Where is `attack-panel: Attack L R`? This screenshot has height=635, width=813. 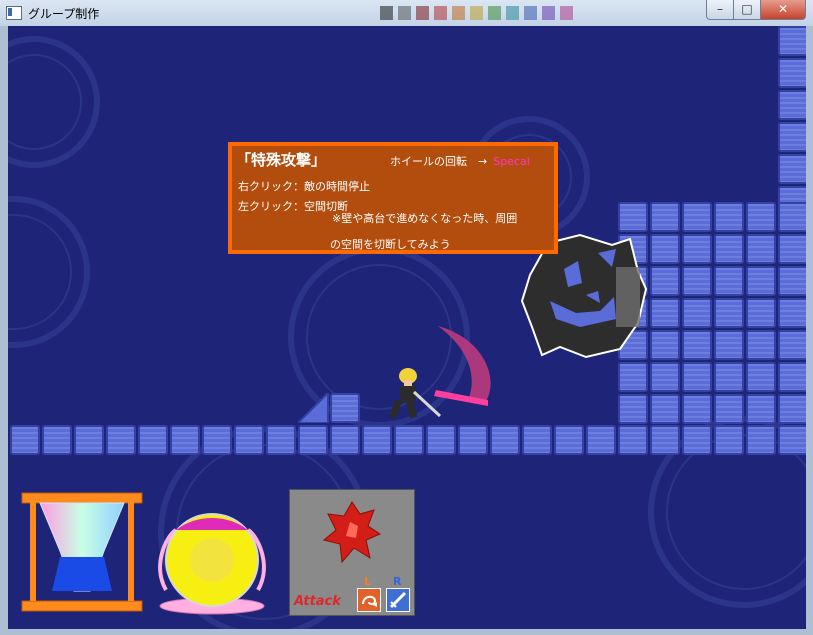 attack-panel: Attack L R is located at coordinates (352, 552).